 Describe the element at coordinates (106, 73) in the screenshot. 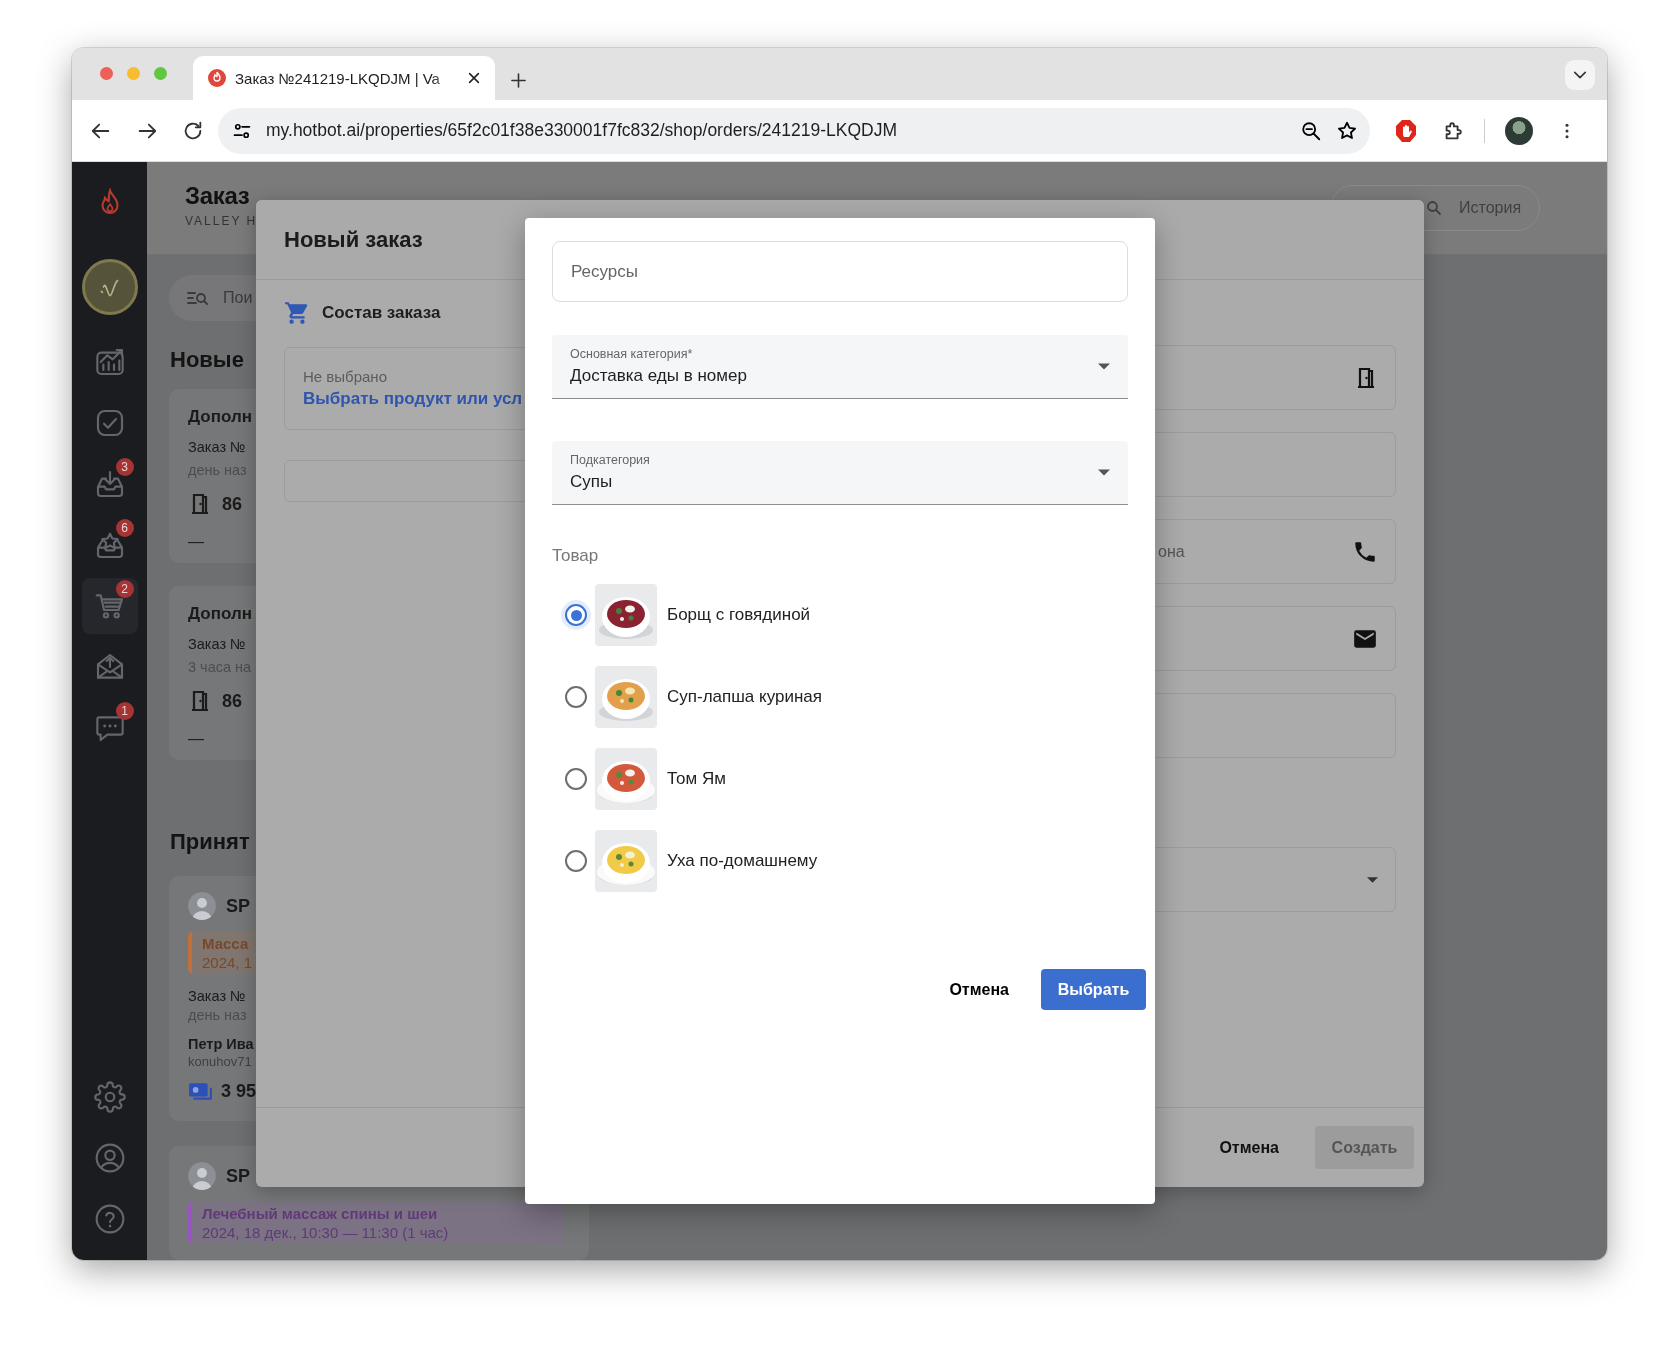

I see `close-window-button` at that location.